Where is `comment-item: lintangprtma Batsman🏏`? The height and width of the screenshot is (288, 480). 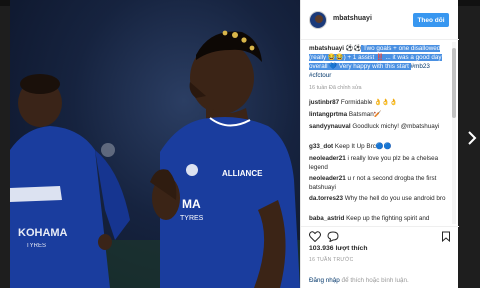
comment-item: lintangprtma Batsman🏏 is located at coordinates (379, 114).